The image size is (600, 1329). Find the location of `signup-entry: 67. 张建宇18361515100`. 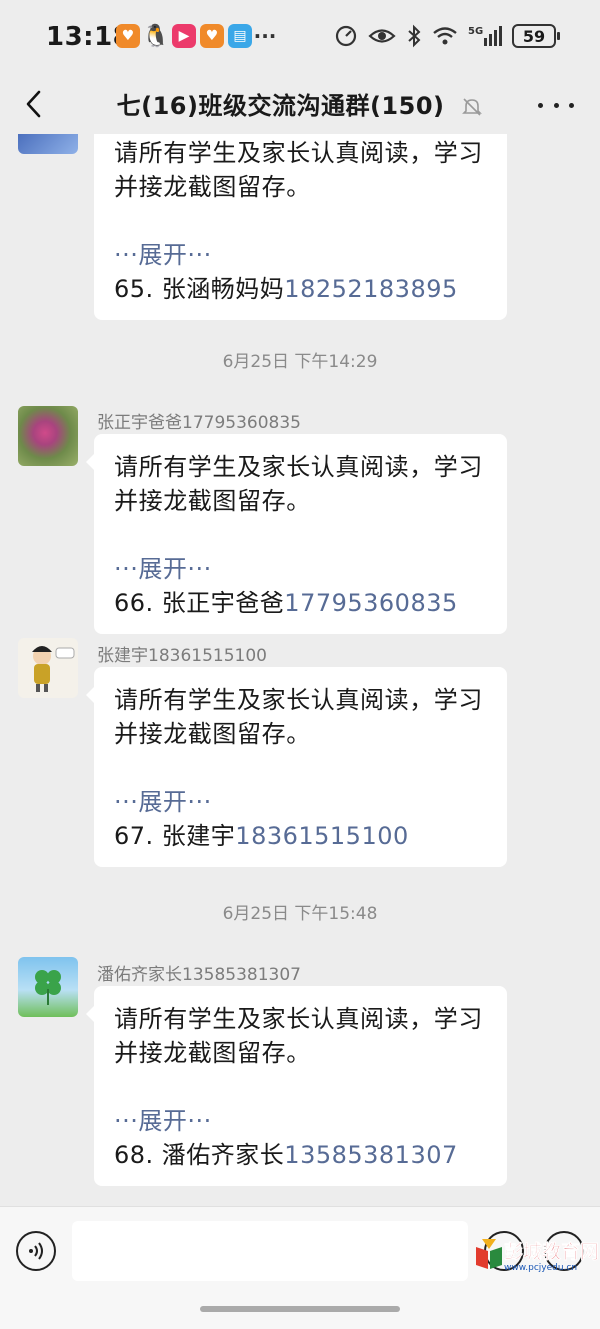

signup-entry: 67. 张建宇18361515100 is located at coordinates (300, 836).